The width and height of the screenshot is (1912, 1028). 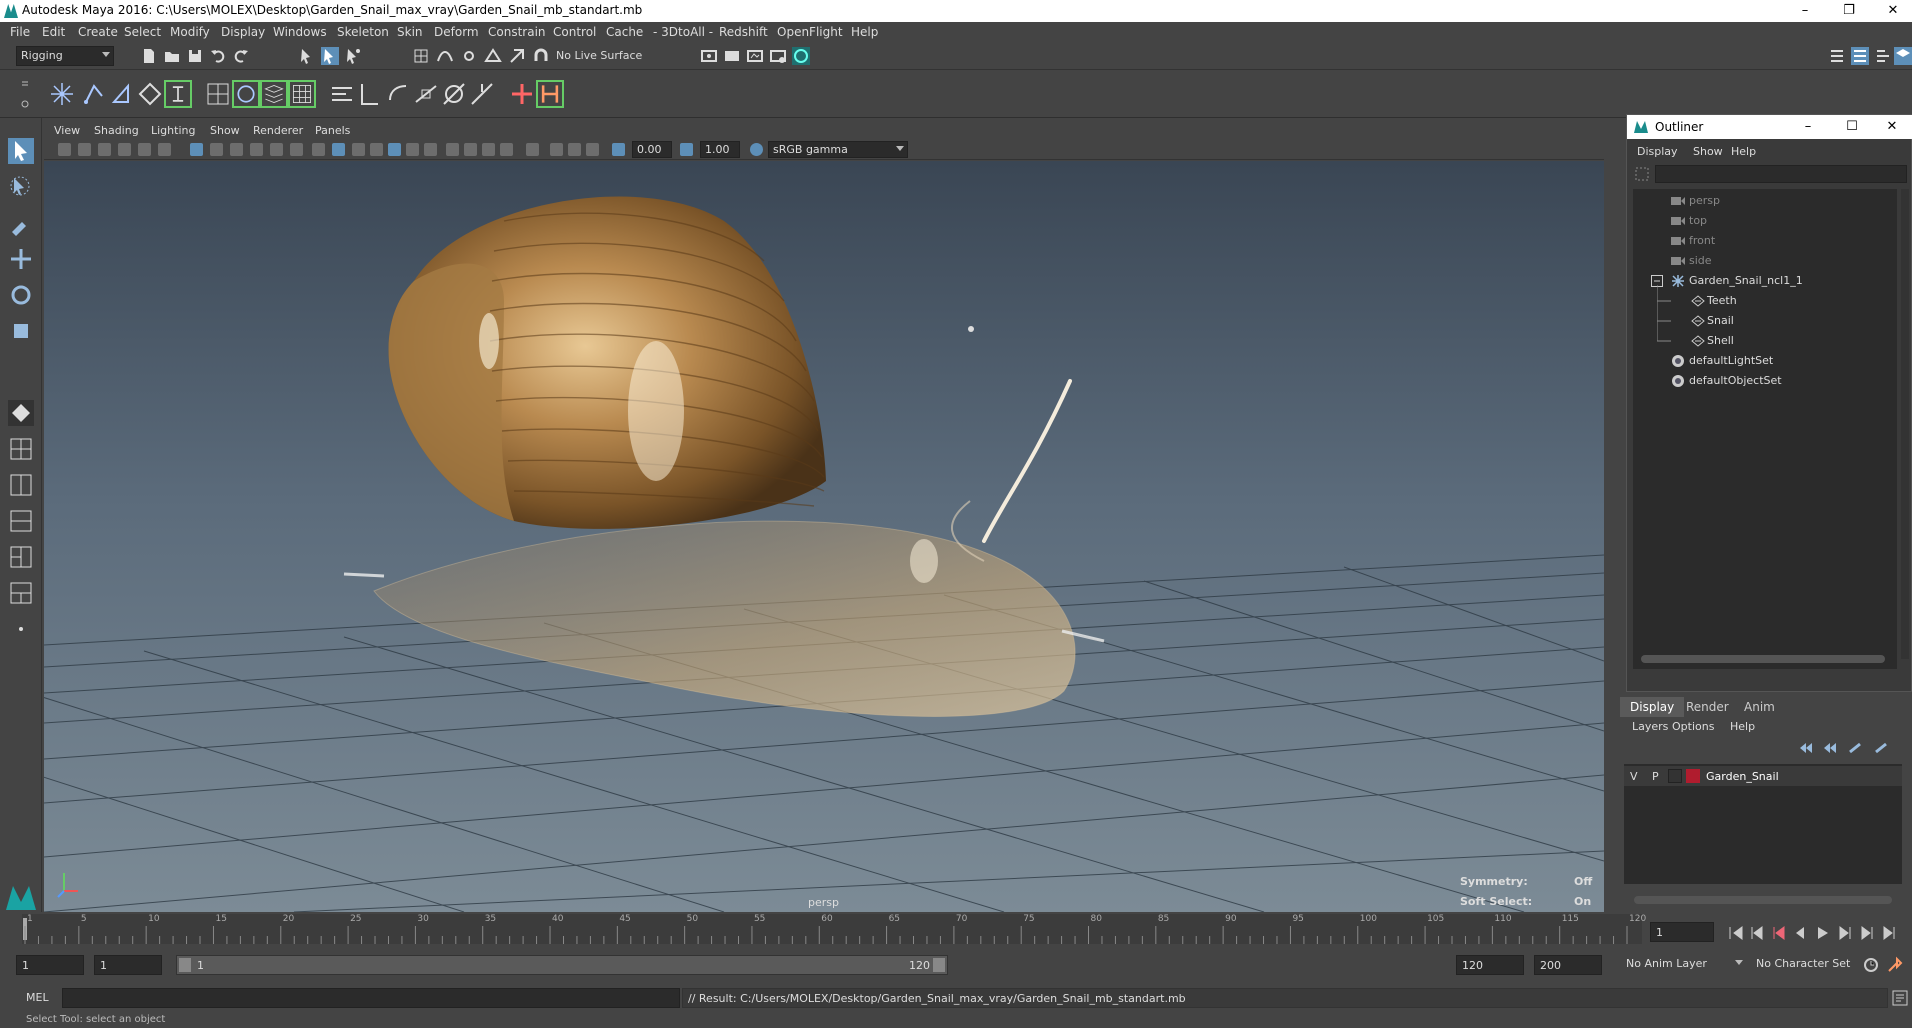 I want to click on persp-graph-layout-icon, so click(x=21, y=521).